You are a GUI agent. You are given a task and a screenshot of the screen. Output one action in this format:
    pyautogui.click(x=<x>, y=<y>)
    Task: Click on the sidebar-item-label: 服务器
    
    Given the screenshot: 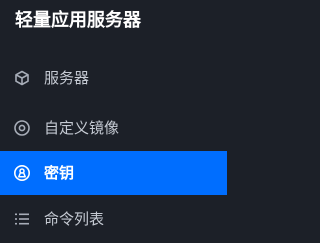 What is the action you would take?
    pyautogui.click(x=67, y=78)
    